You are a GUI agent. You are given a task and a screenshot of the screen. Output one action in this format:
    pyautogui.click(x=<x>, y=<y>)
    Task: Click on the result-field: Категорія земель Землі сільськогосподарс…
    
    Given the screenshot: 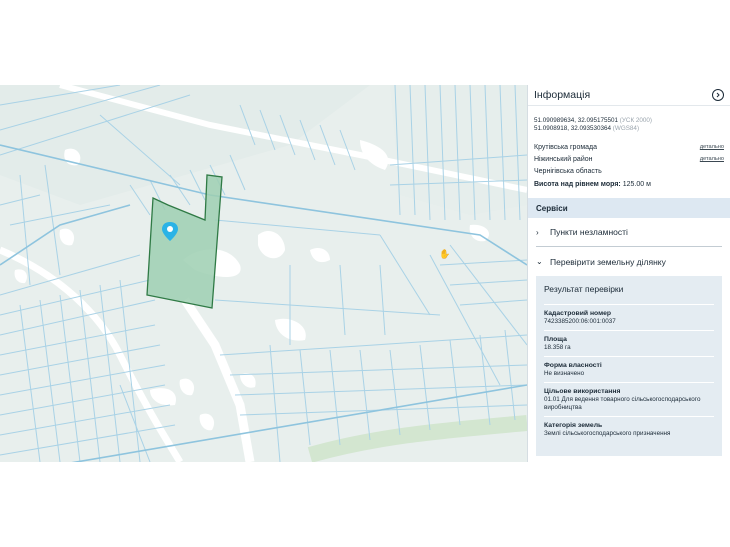 What is the action you would take?
    pyautogui.click(x=629, y=429)
    